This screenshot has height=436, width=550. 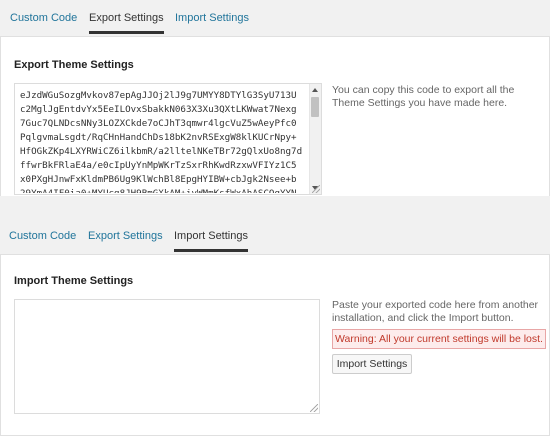 I want to click on section-separator, so click(x=275, y=207).